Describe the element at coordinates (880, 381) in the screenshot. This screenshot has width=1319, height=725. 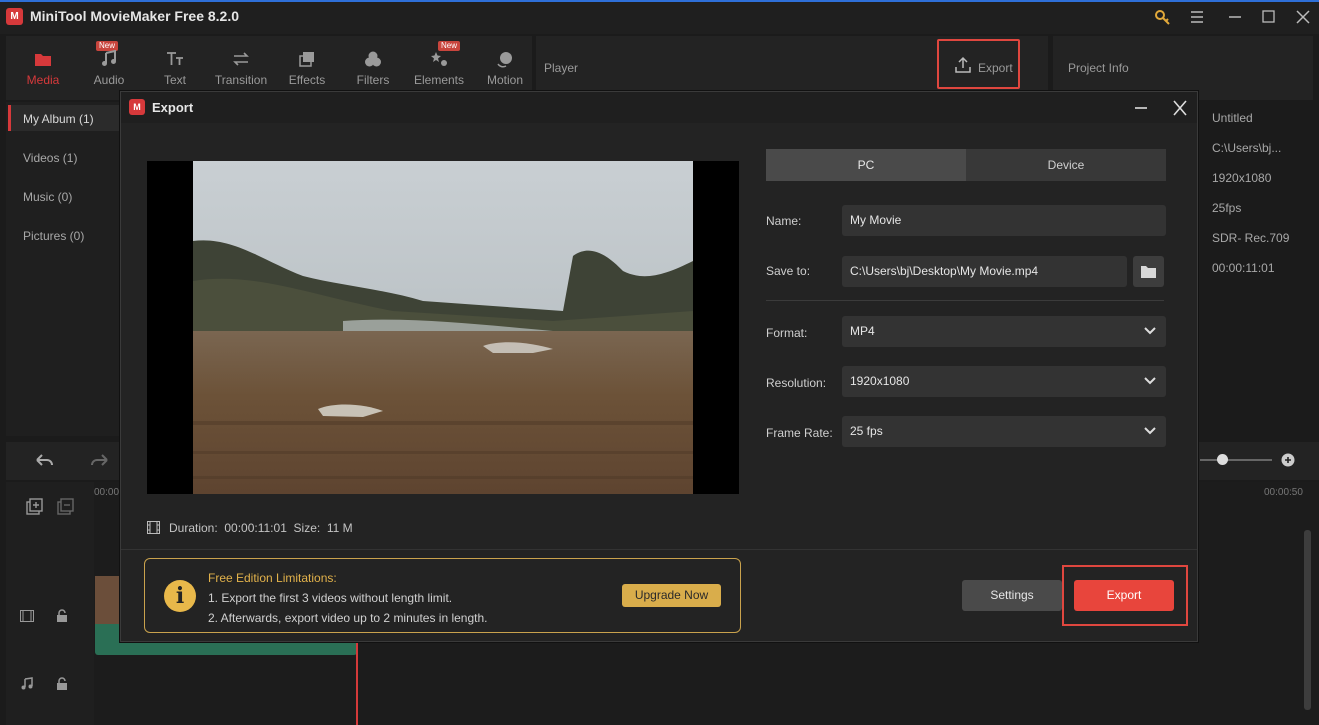
I see `resolution-value: 1920x1080` at that location.